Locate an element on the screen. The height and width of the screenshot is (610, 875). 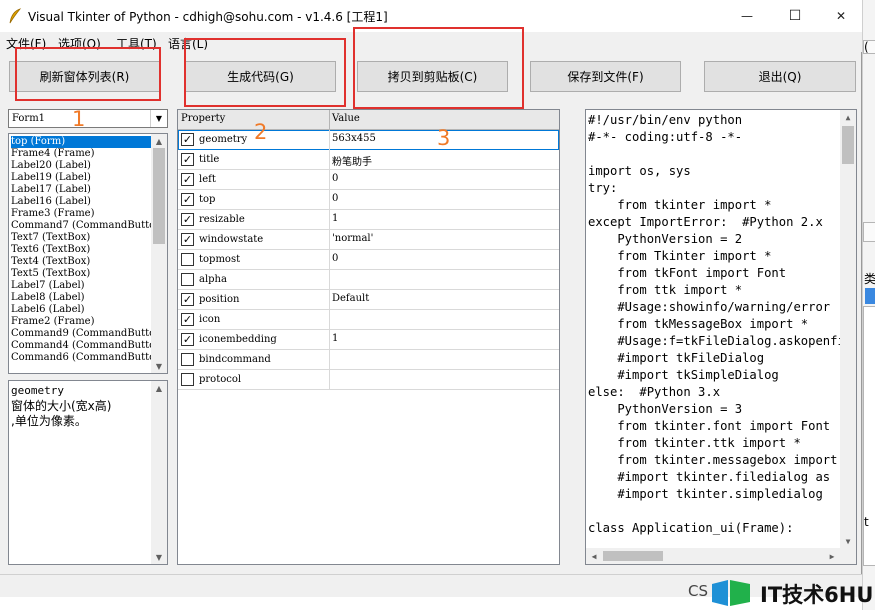
control-list-item: Frame2 (Frame) is located at coordinates (81, 322).